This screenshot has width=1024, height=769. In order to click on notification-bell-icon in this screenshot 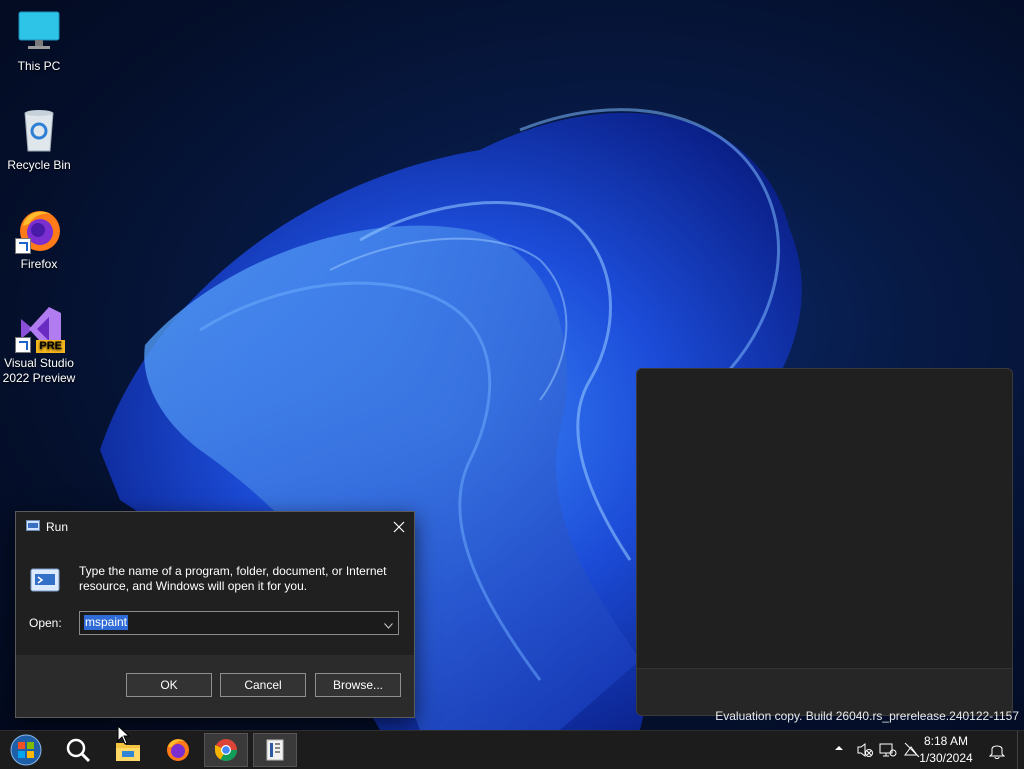, I will do `click(997, 750)`.